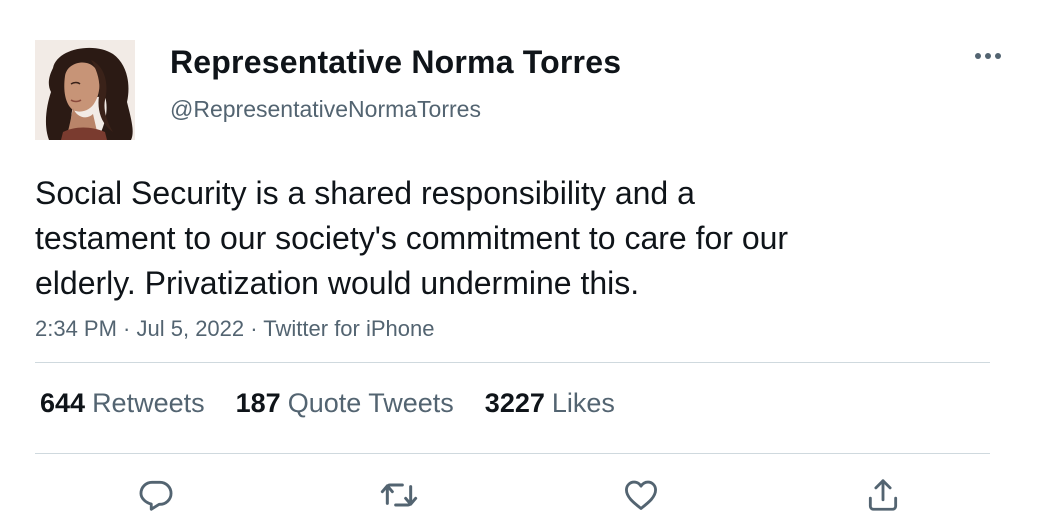 This screenshot has height=525, width=1050. I want to click on avatar-photo, so click(85, 90).